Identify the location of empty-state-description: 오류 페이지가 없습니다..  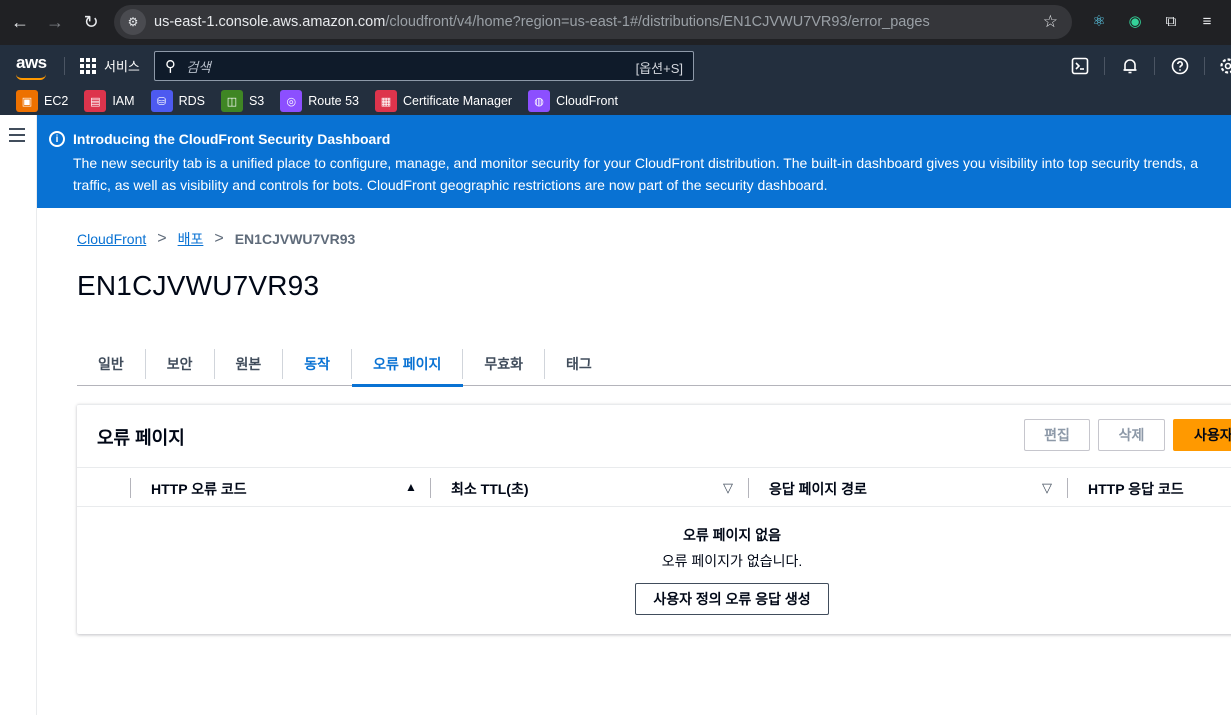
(732, 561).